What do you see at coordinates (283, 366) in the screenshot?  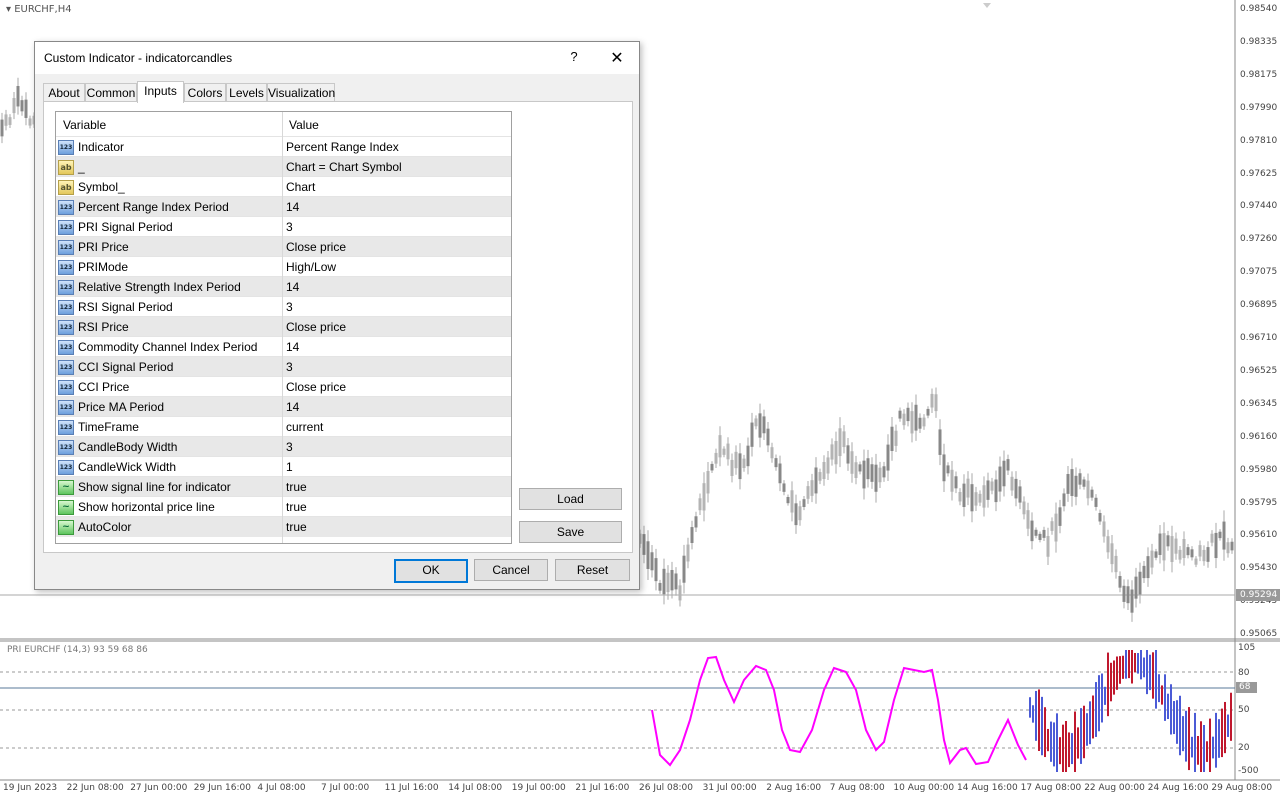 I see `grid-row: 123 CCI Signal Period 3` at bounding box center [283, 366].